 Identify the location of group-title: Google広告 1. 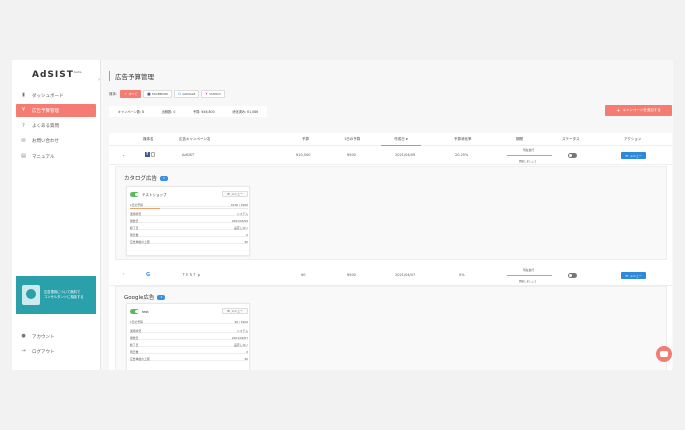
(145, 297).